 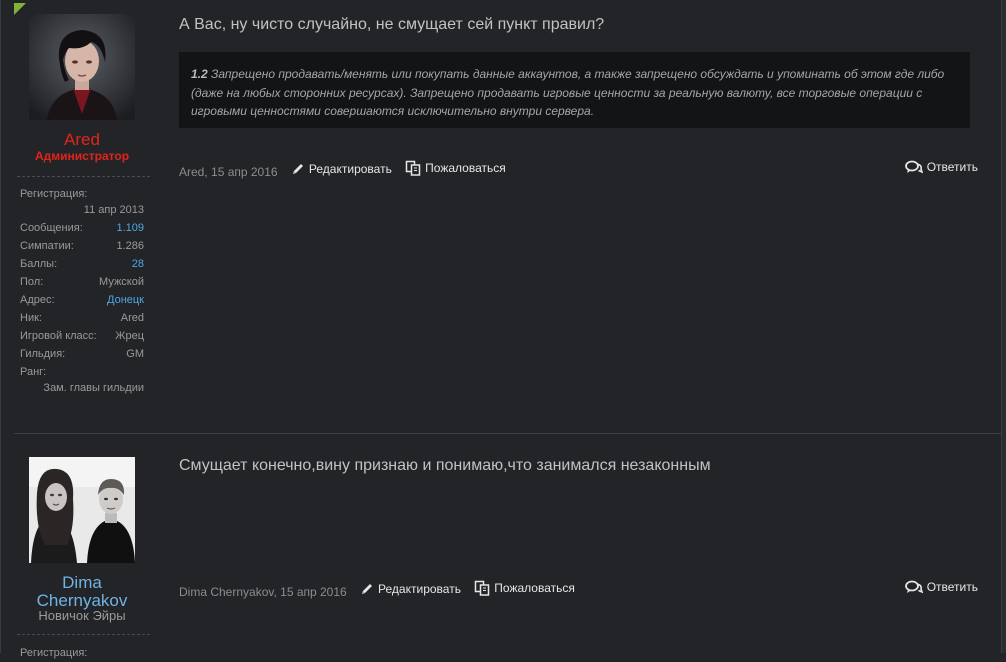 I want to click on extra-key: Ранг:, so click(x=33, y=372).